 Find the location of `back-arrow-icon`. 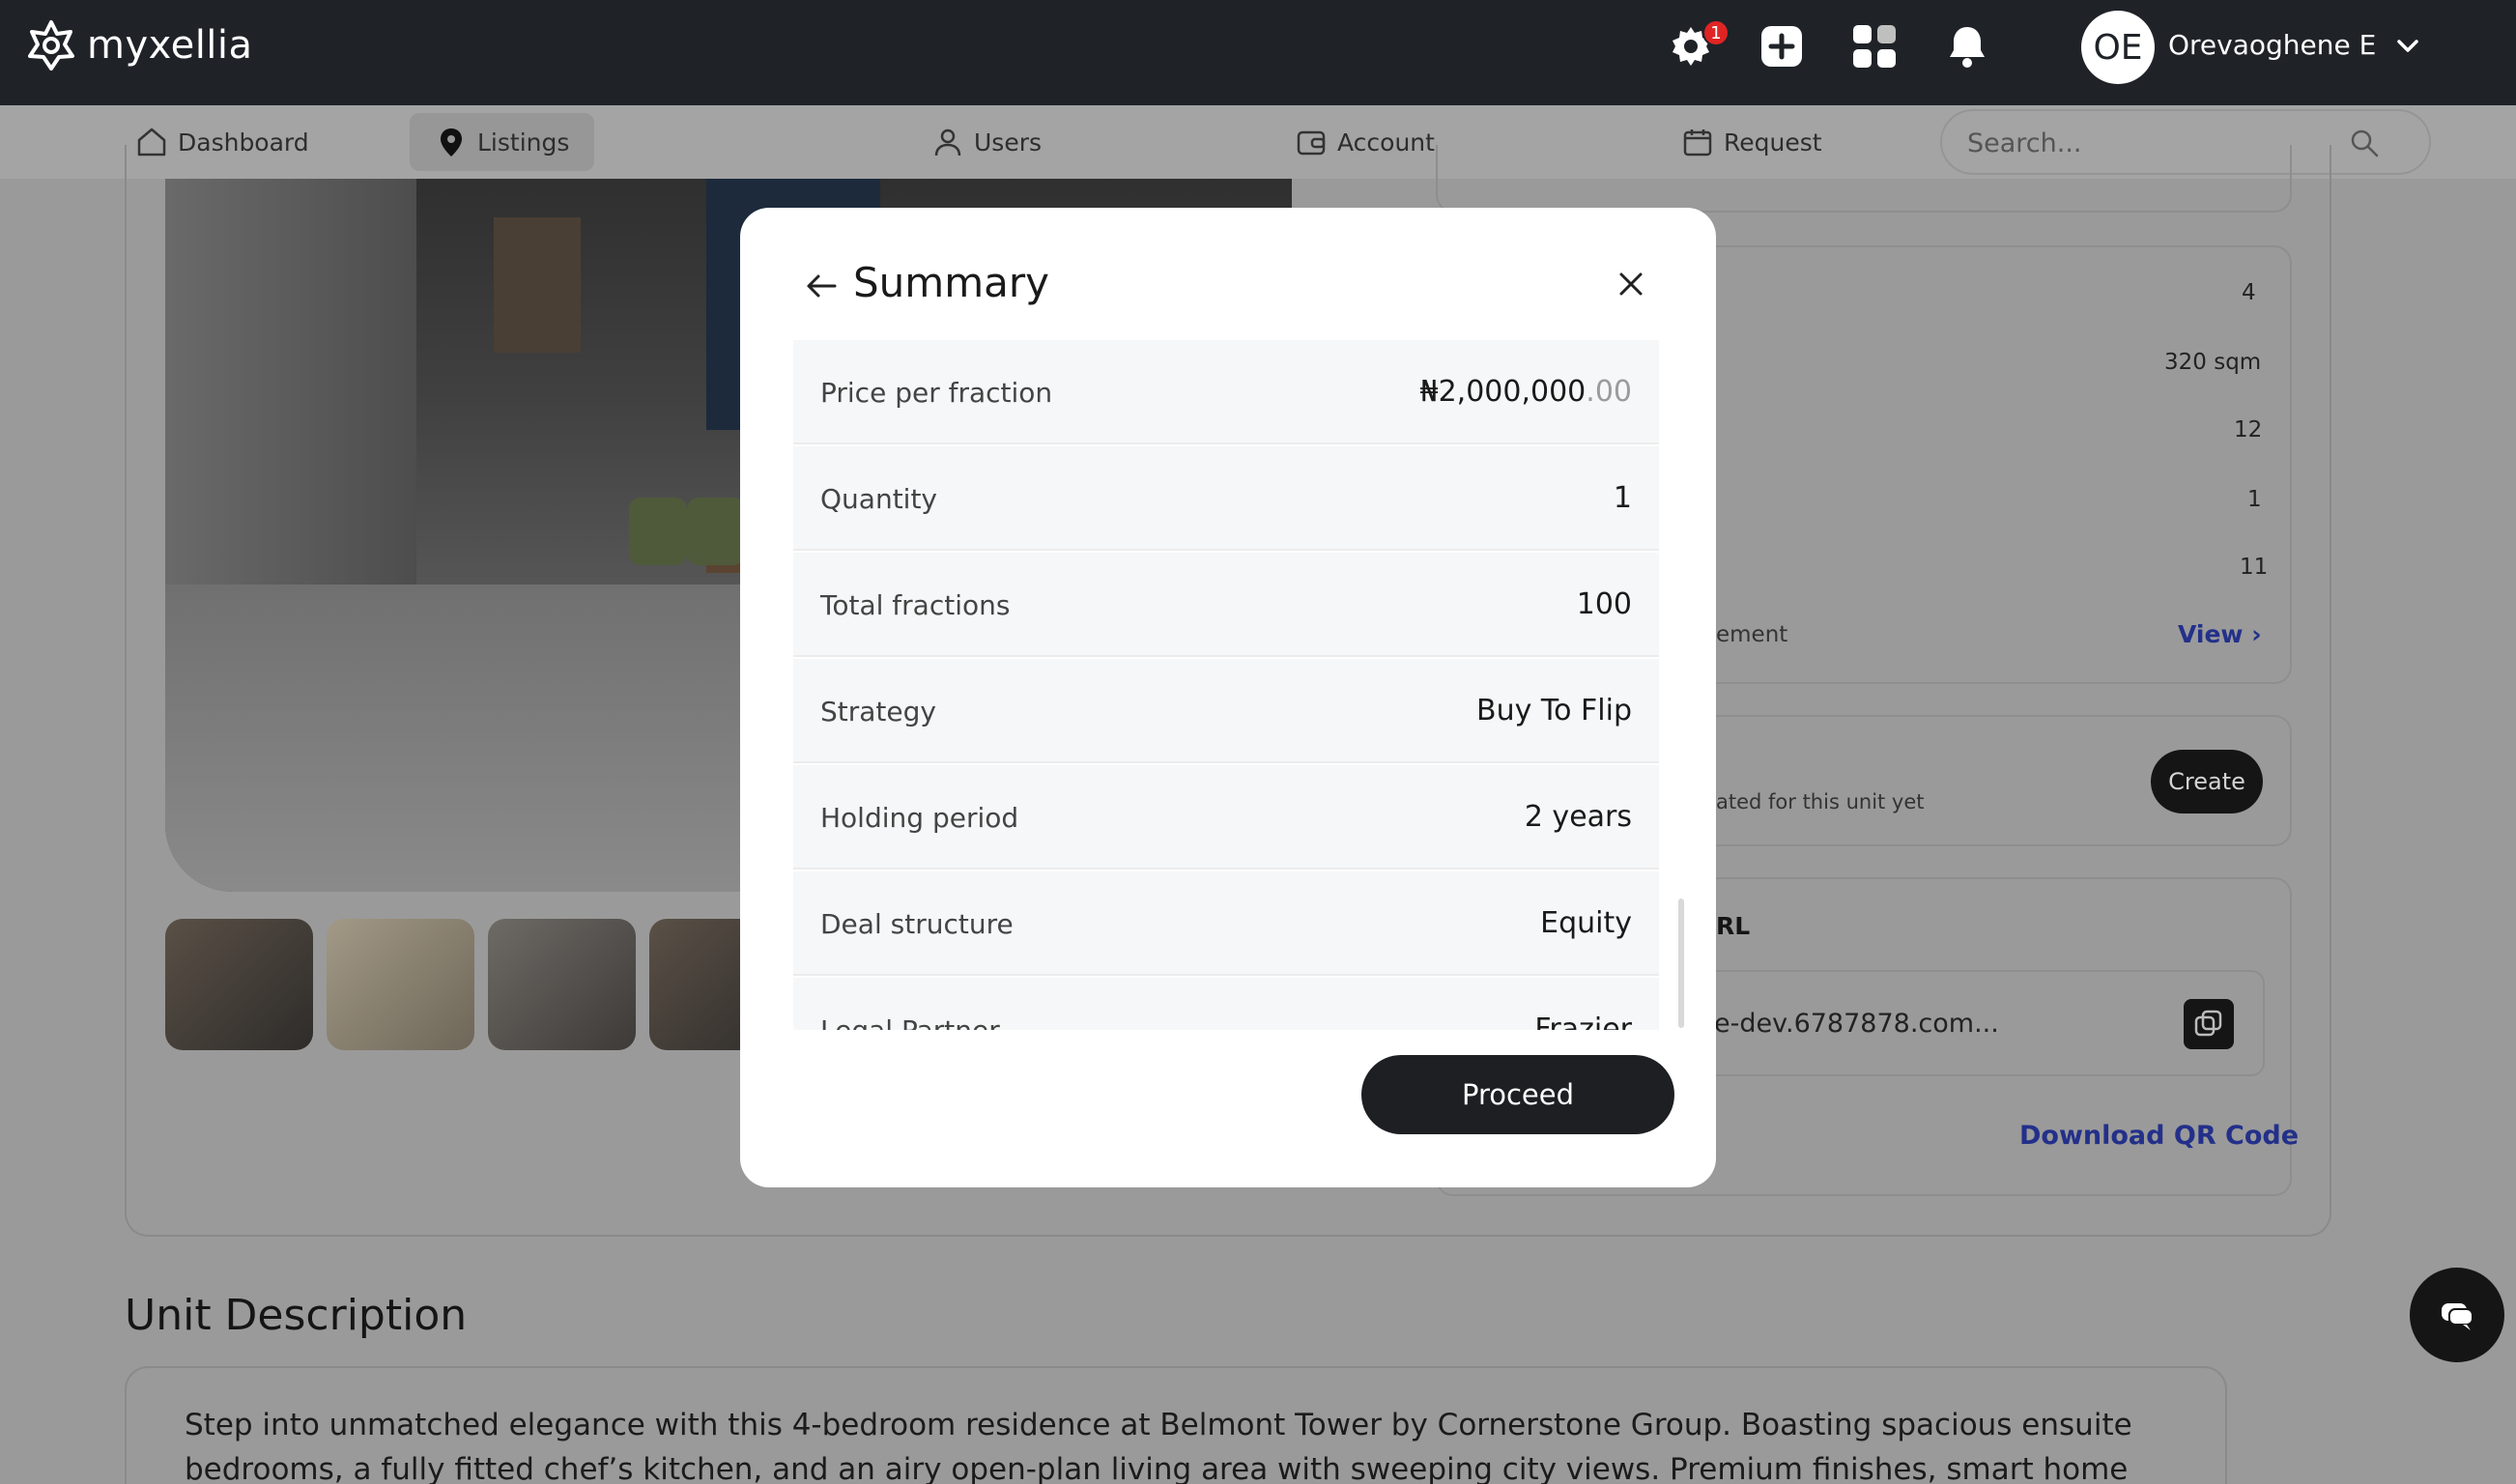

back-arrow-icon is located at coordinates (822, 286).